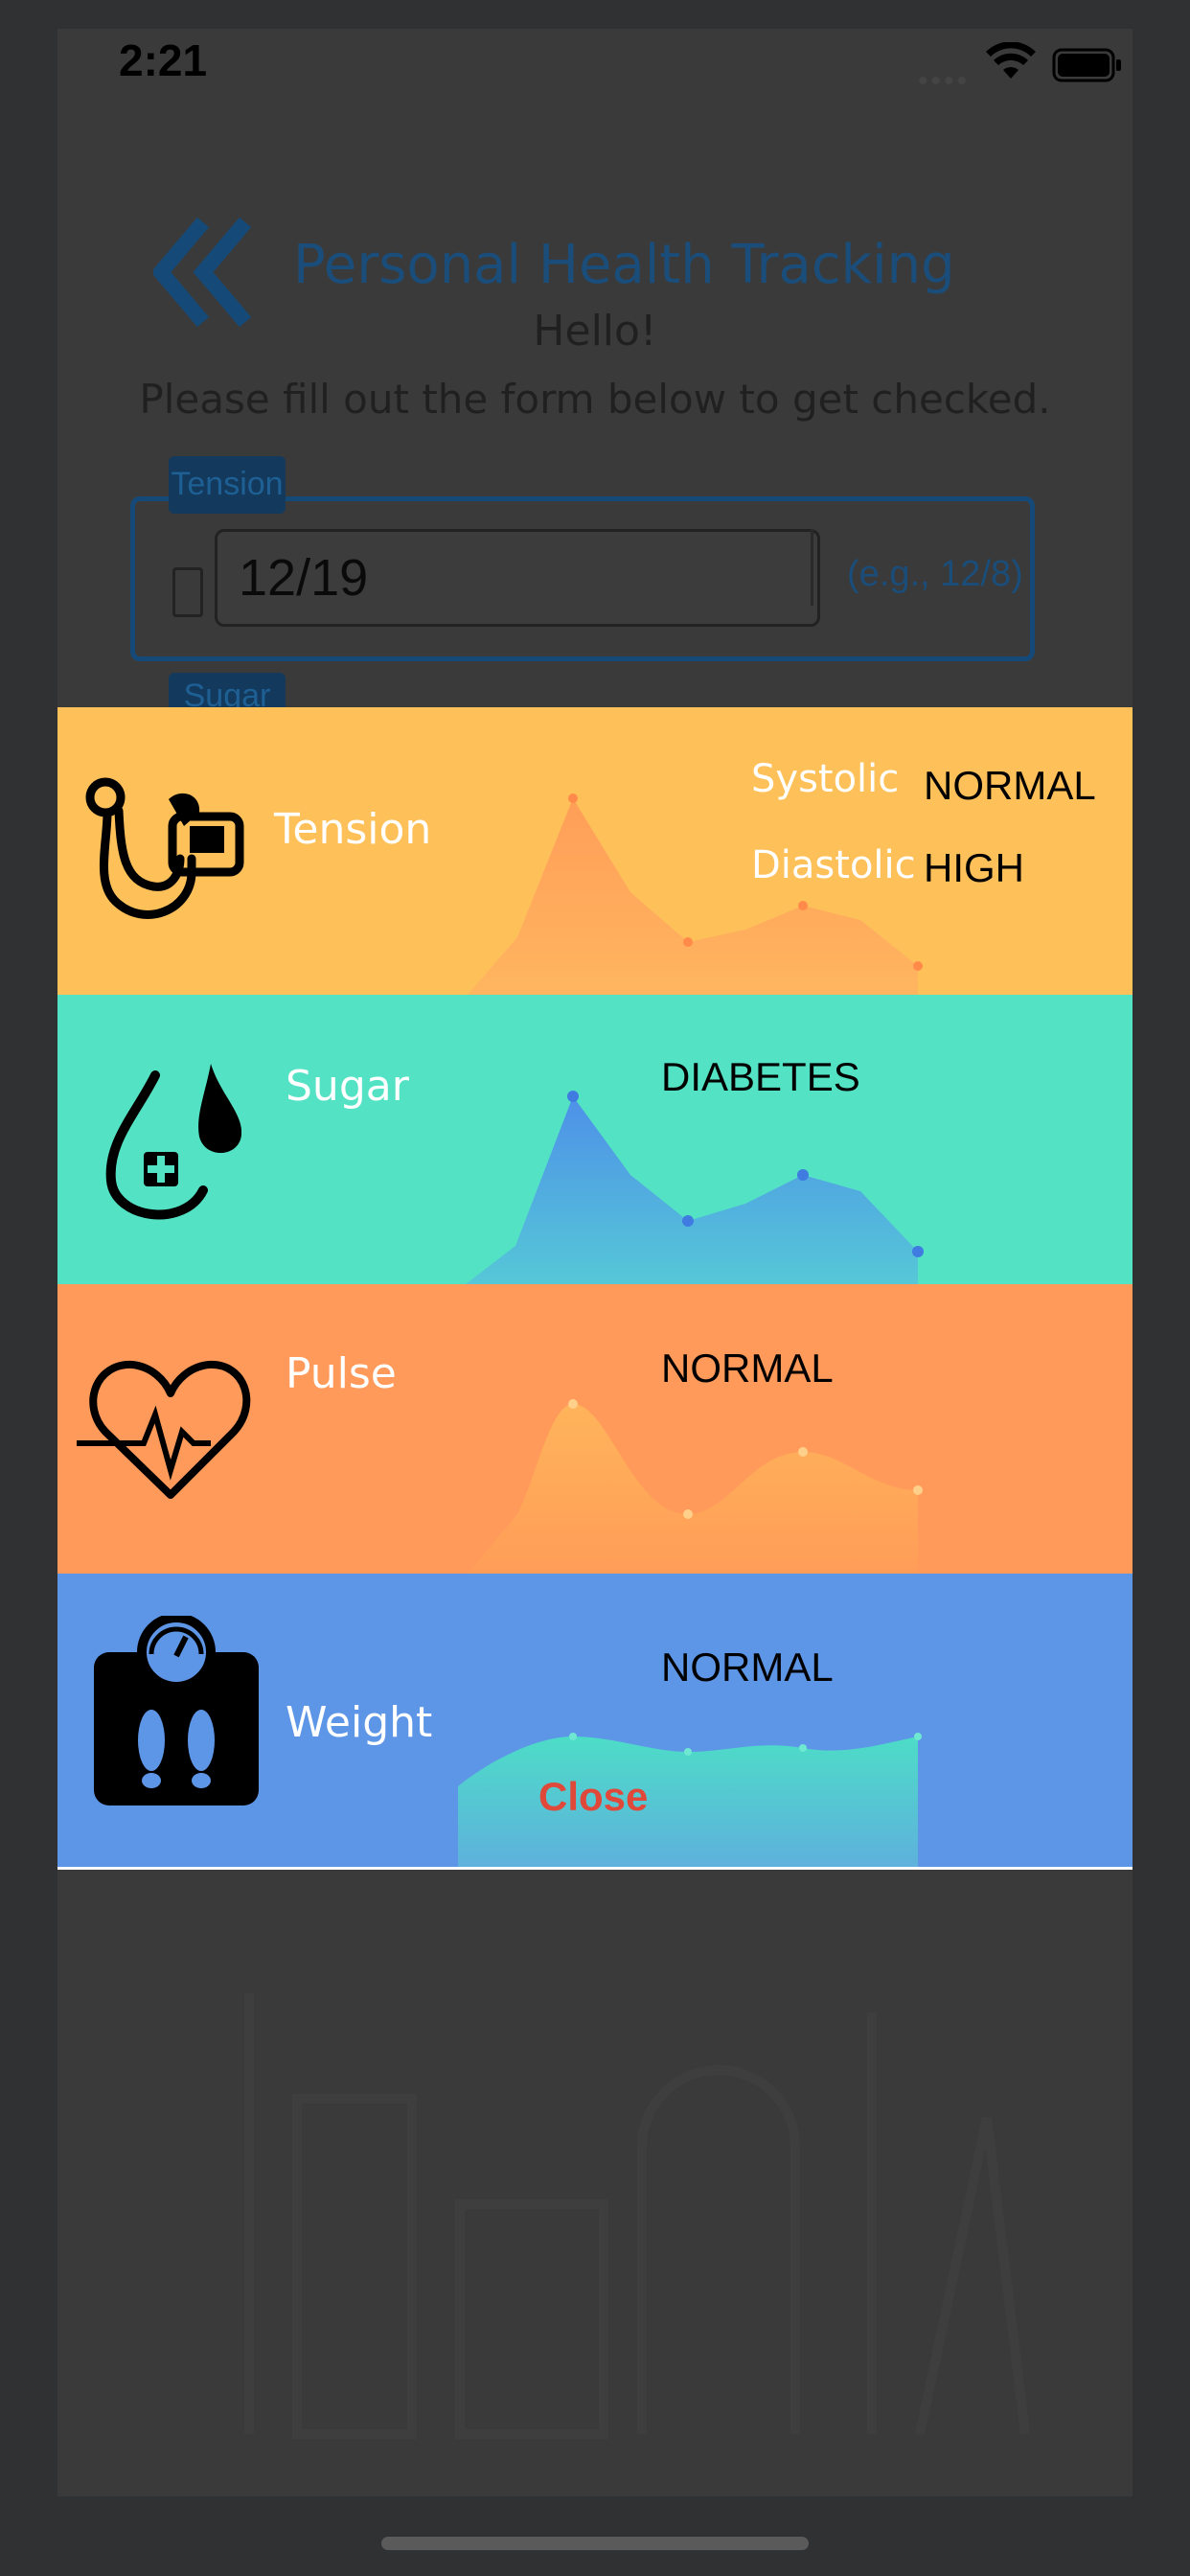 The image size is (1190, 2576). I want to click on systolic-status: NORMAL, so click(1010, 785).